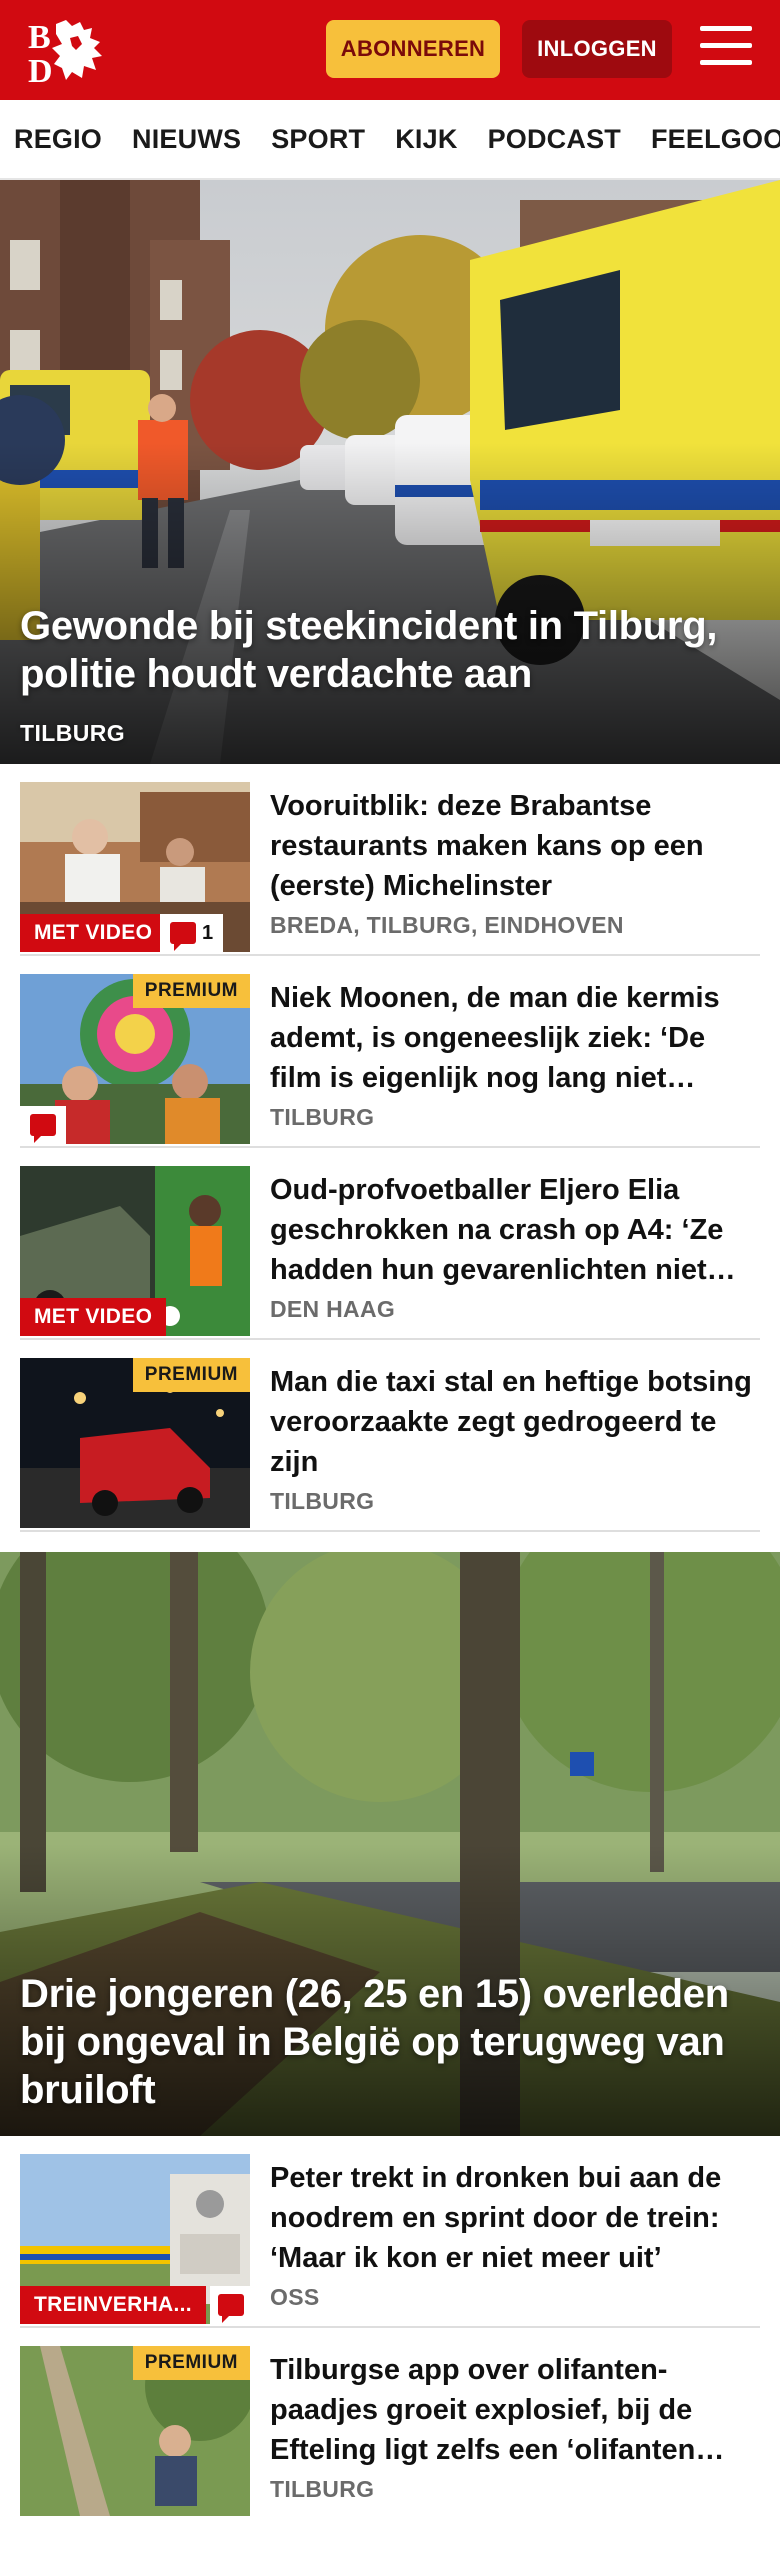 This screenshot has height=2560, width=780. What do you see at coordinates (597, 49) in the screenshot?
I see `login-button: INLOGGEN` at bounding box center [597, 49].